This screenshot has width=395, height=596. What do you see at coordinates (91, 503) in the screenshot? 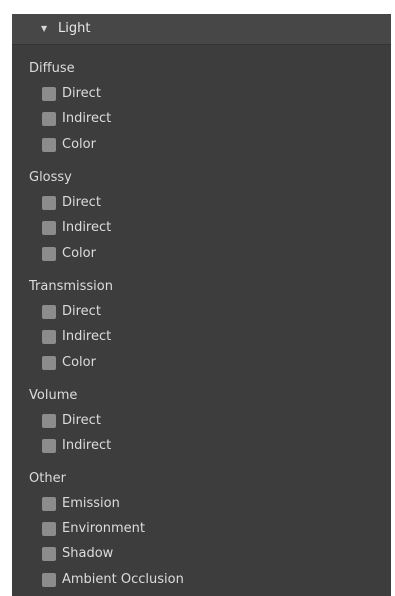
I see `checkbox-label: Emission` at bounding box center [91, 503].